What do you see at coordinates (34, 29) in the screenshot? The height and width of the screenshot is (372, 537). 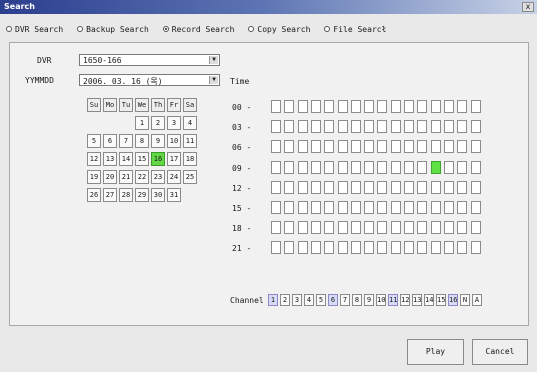 I see `search-mode-option: DVR Search` at bounding box center [34, 29].